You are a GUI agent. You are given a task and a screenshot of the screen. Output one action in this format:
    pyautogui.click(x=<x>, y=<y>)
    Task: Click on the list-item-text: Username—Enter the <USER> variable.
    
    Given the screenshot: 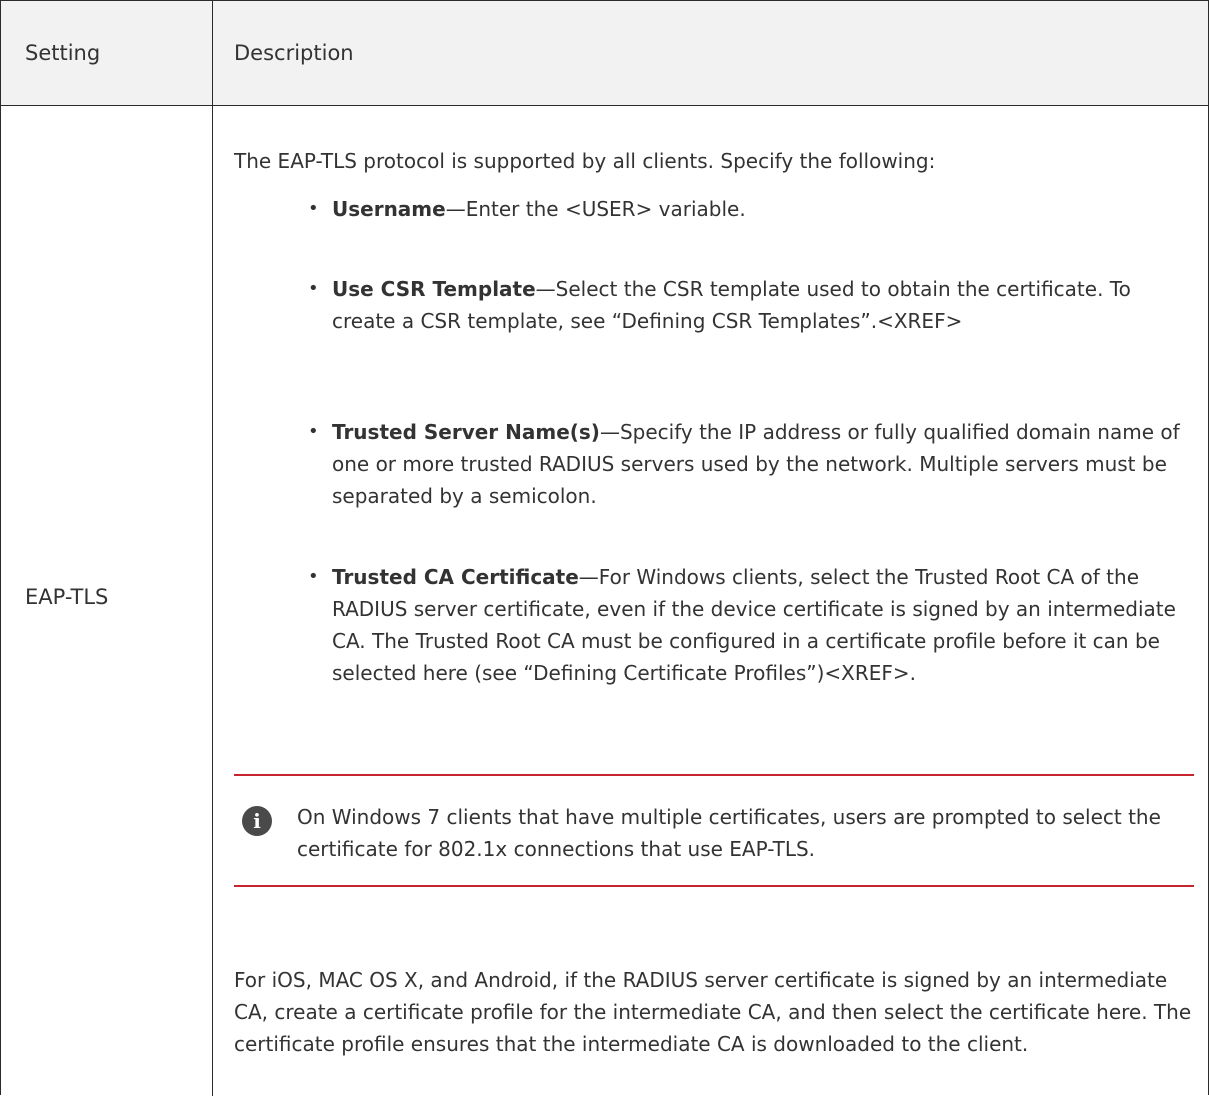 What is the action you would take?
    pyautogui.click(x=763, y=209)
    